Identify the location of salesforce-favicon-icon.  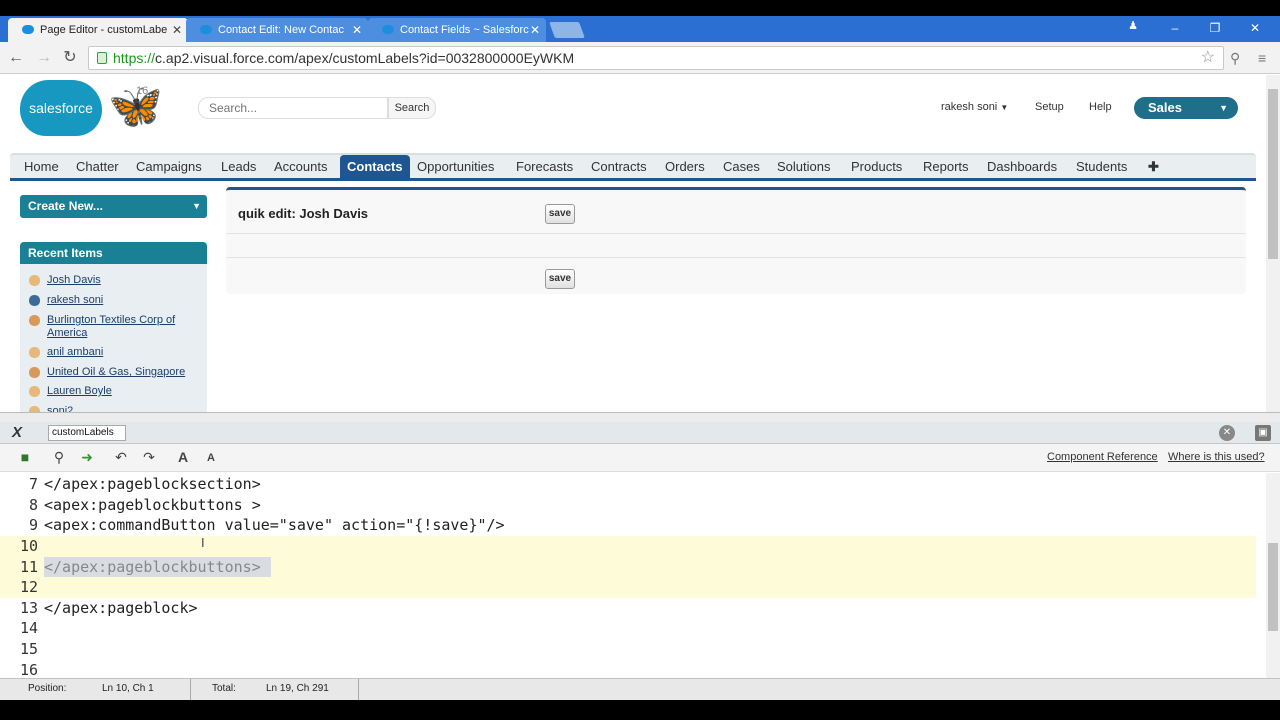
(206, 29).